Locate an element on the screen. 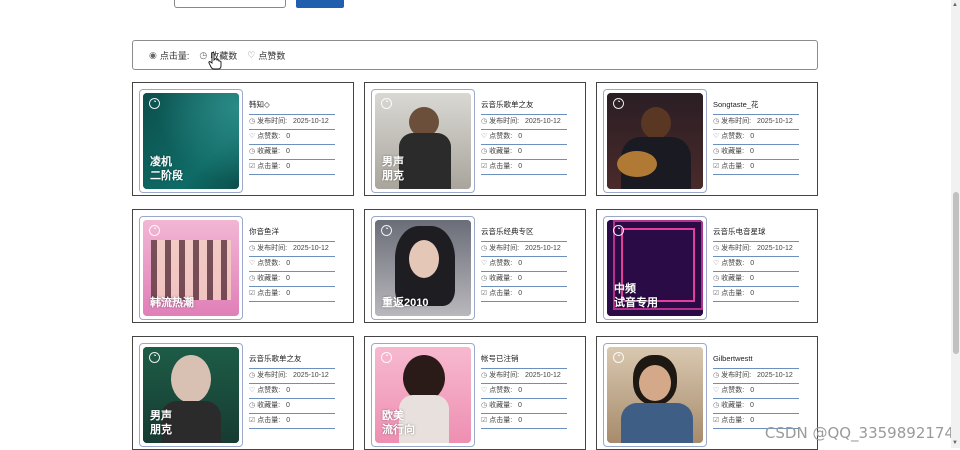  search-input-partial is located at coordinates (230, 4).